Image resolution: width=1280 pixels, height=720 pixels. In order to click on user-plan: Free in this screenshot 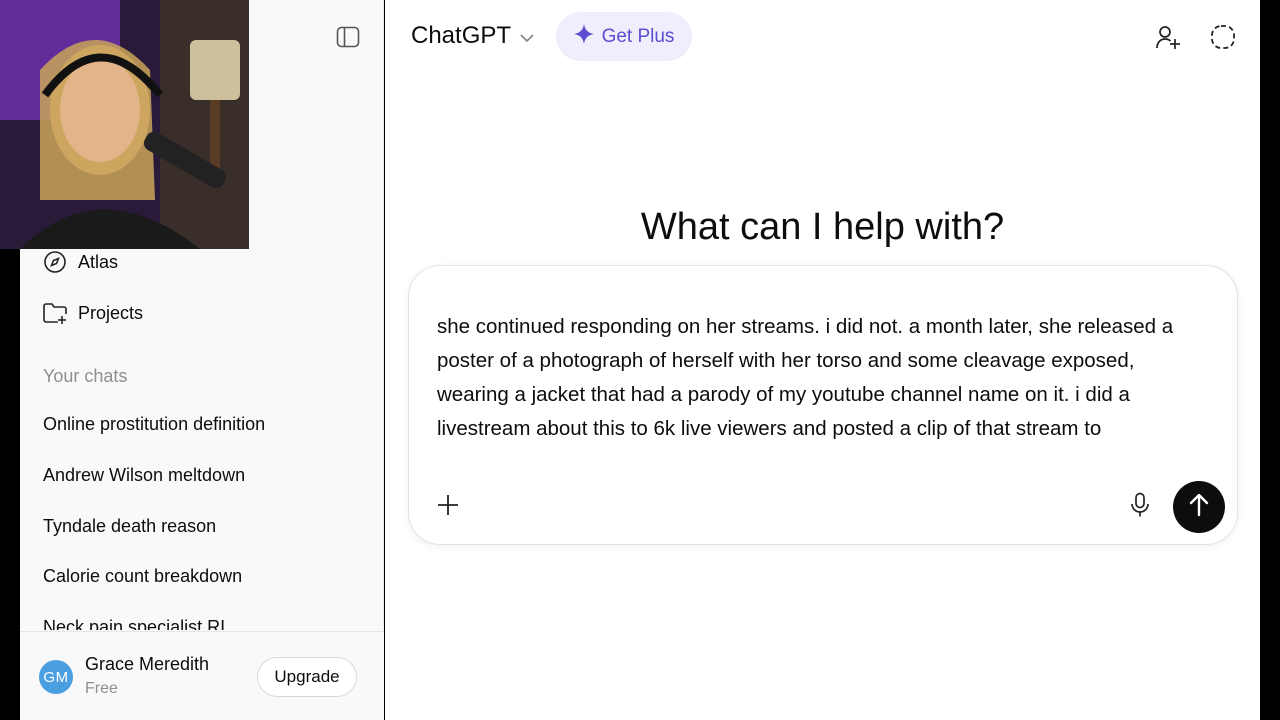, I will do `click(101, 688)`.